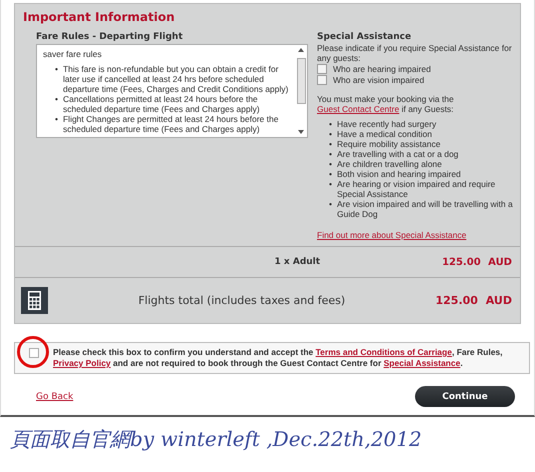 Image resolution: width=535 pixels, height=472 pixels. Describe the element at coordinates (99, 17) in the screenshot. I see `section-heading: Important Information` at that location.